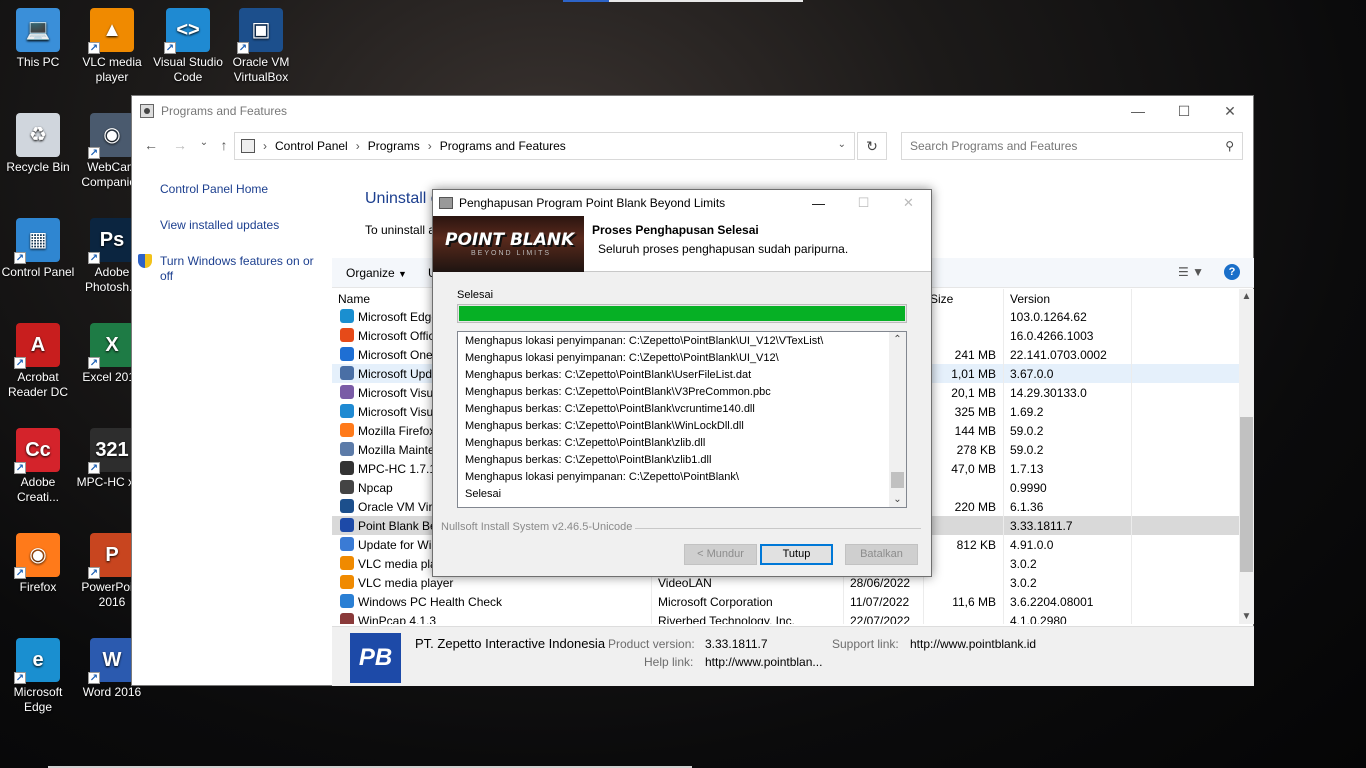  I want to click on excel-icon: X ↗, so click(111, 346).